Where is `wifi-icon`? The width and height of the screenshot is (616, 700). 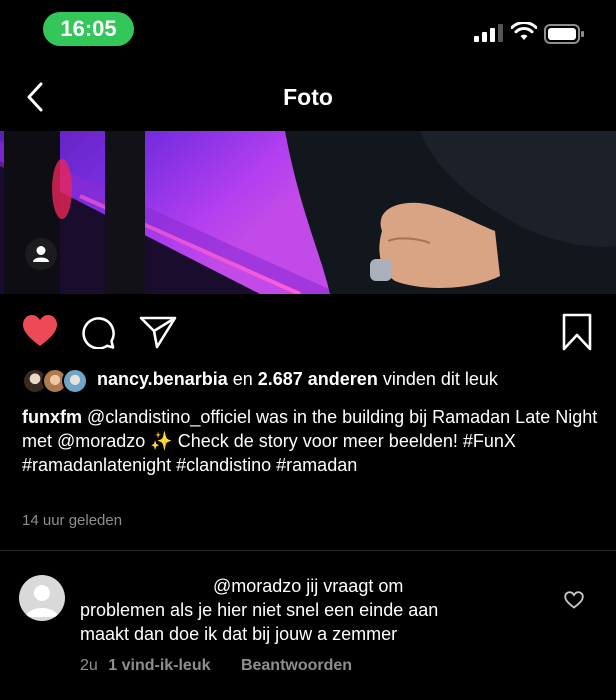 wifi-icon is located at coordinates (524, 31).